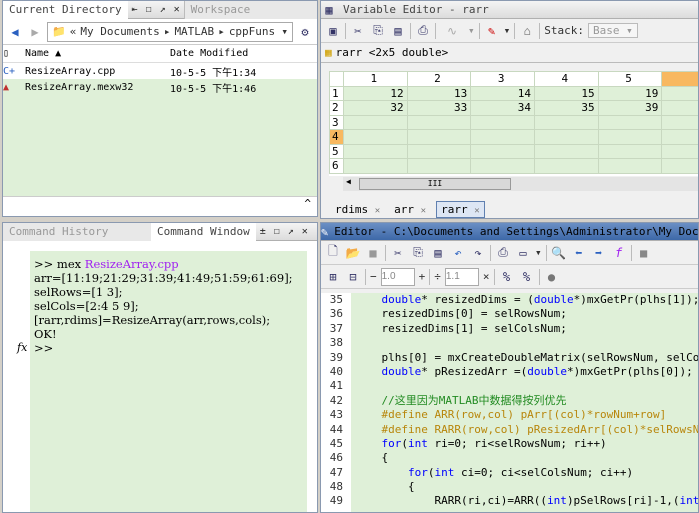  I want to click on command-prompt: >>, so click(168, 348).